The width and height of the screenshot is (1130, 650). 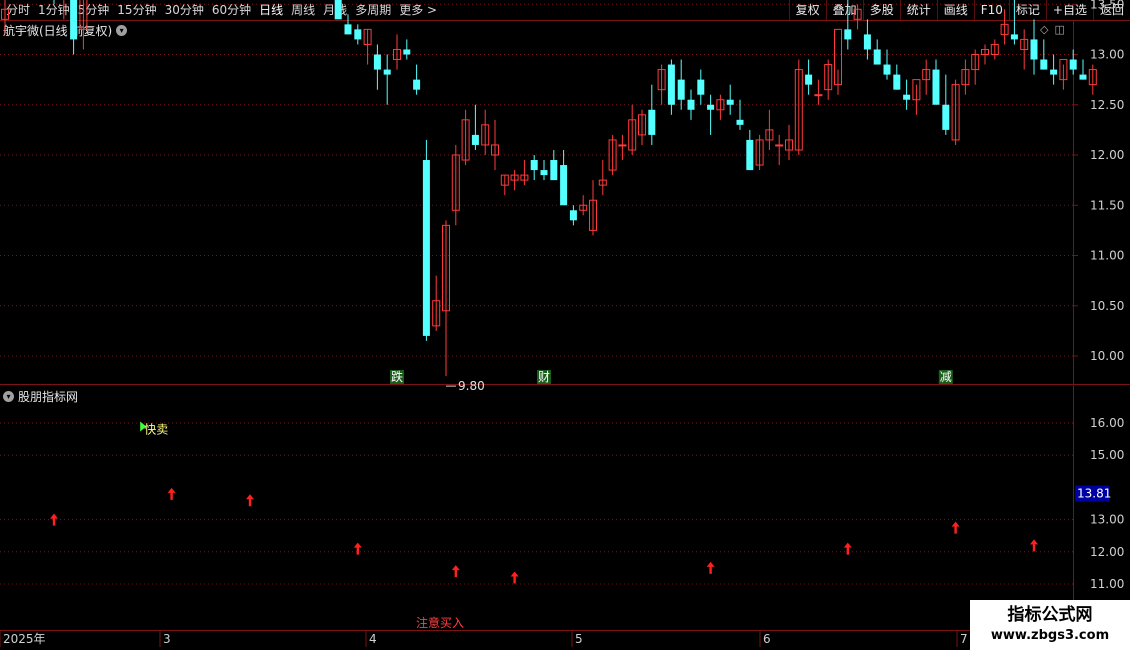 What do you see at coordinates (579, 639) in the screenshot?
I see `x-axis-label: 5` at bounding box center [579, 639].